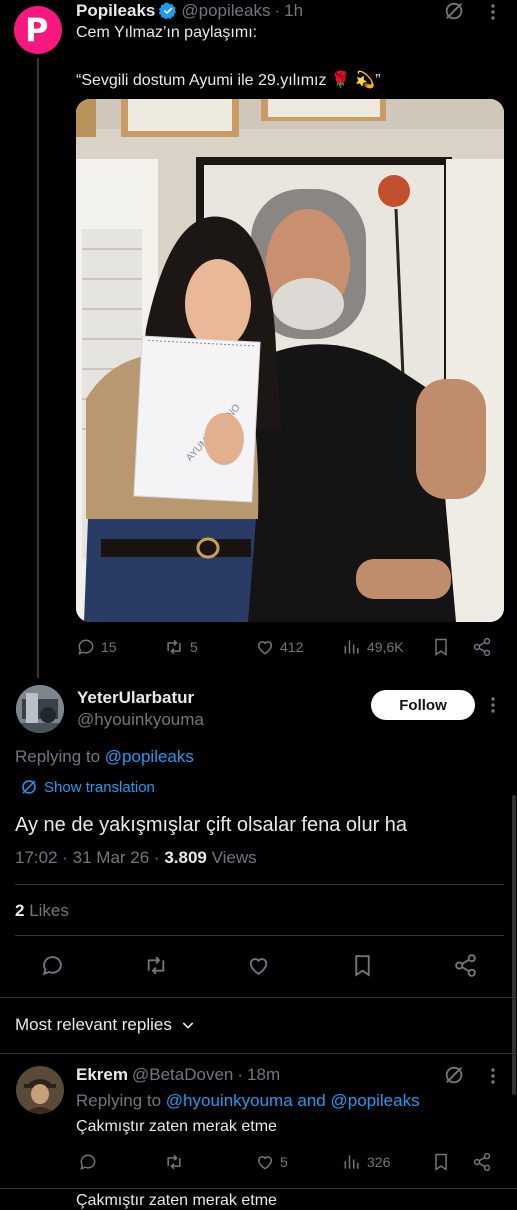 This screenshot has width=517, height=1210. I want to click on reply-header: Ekrem @BetaDoven · 18m, so click(178, 1075).